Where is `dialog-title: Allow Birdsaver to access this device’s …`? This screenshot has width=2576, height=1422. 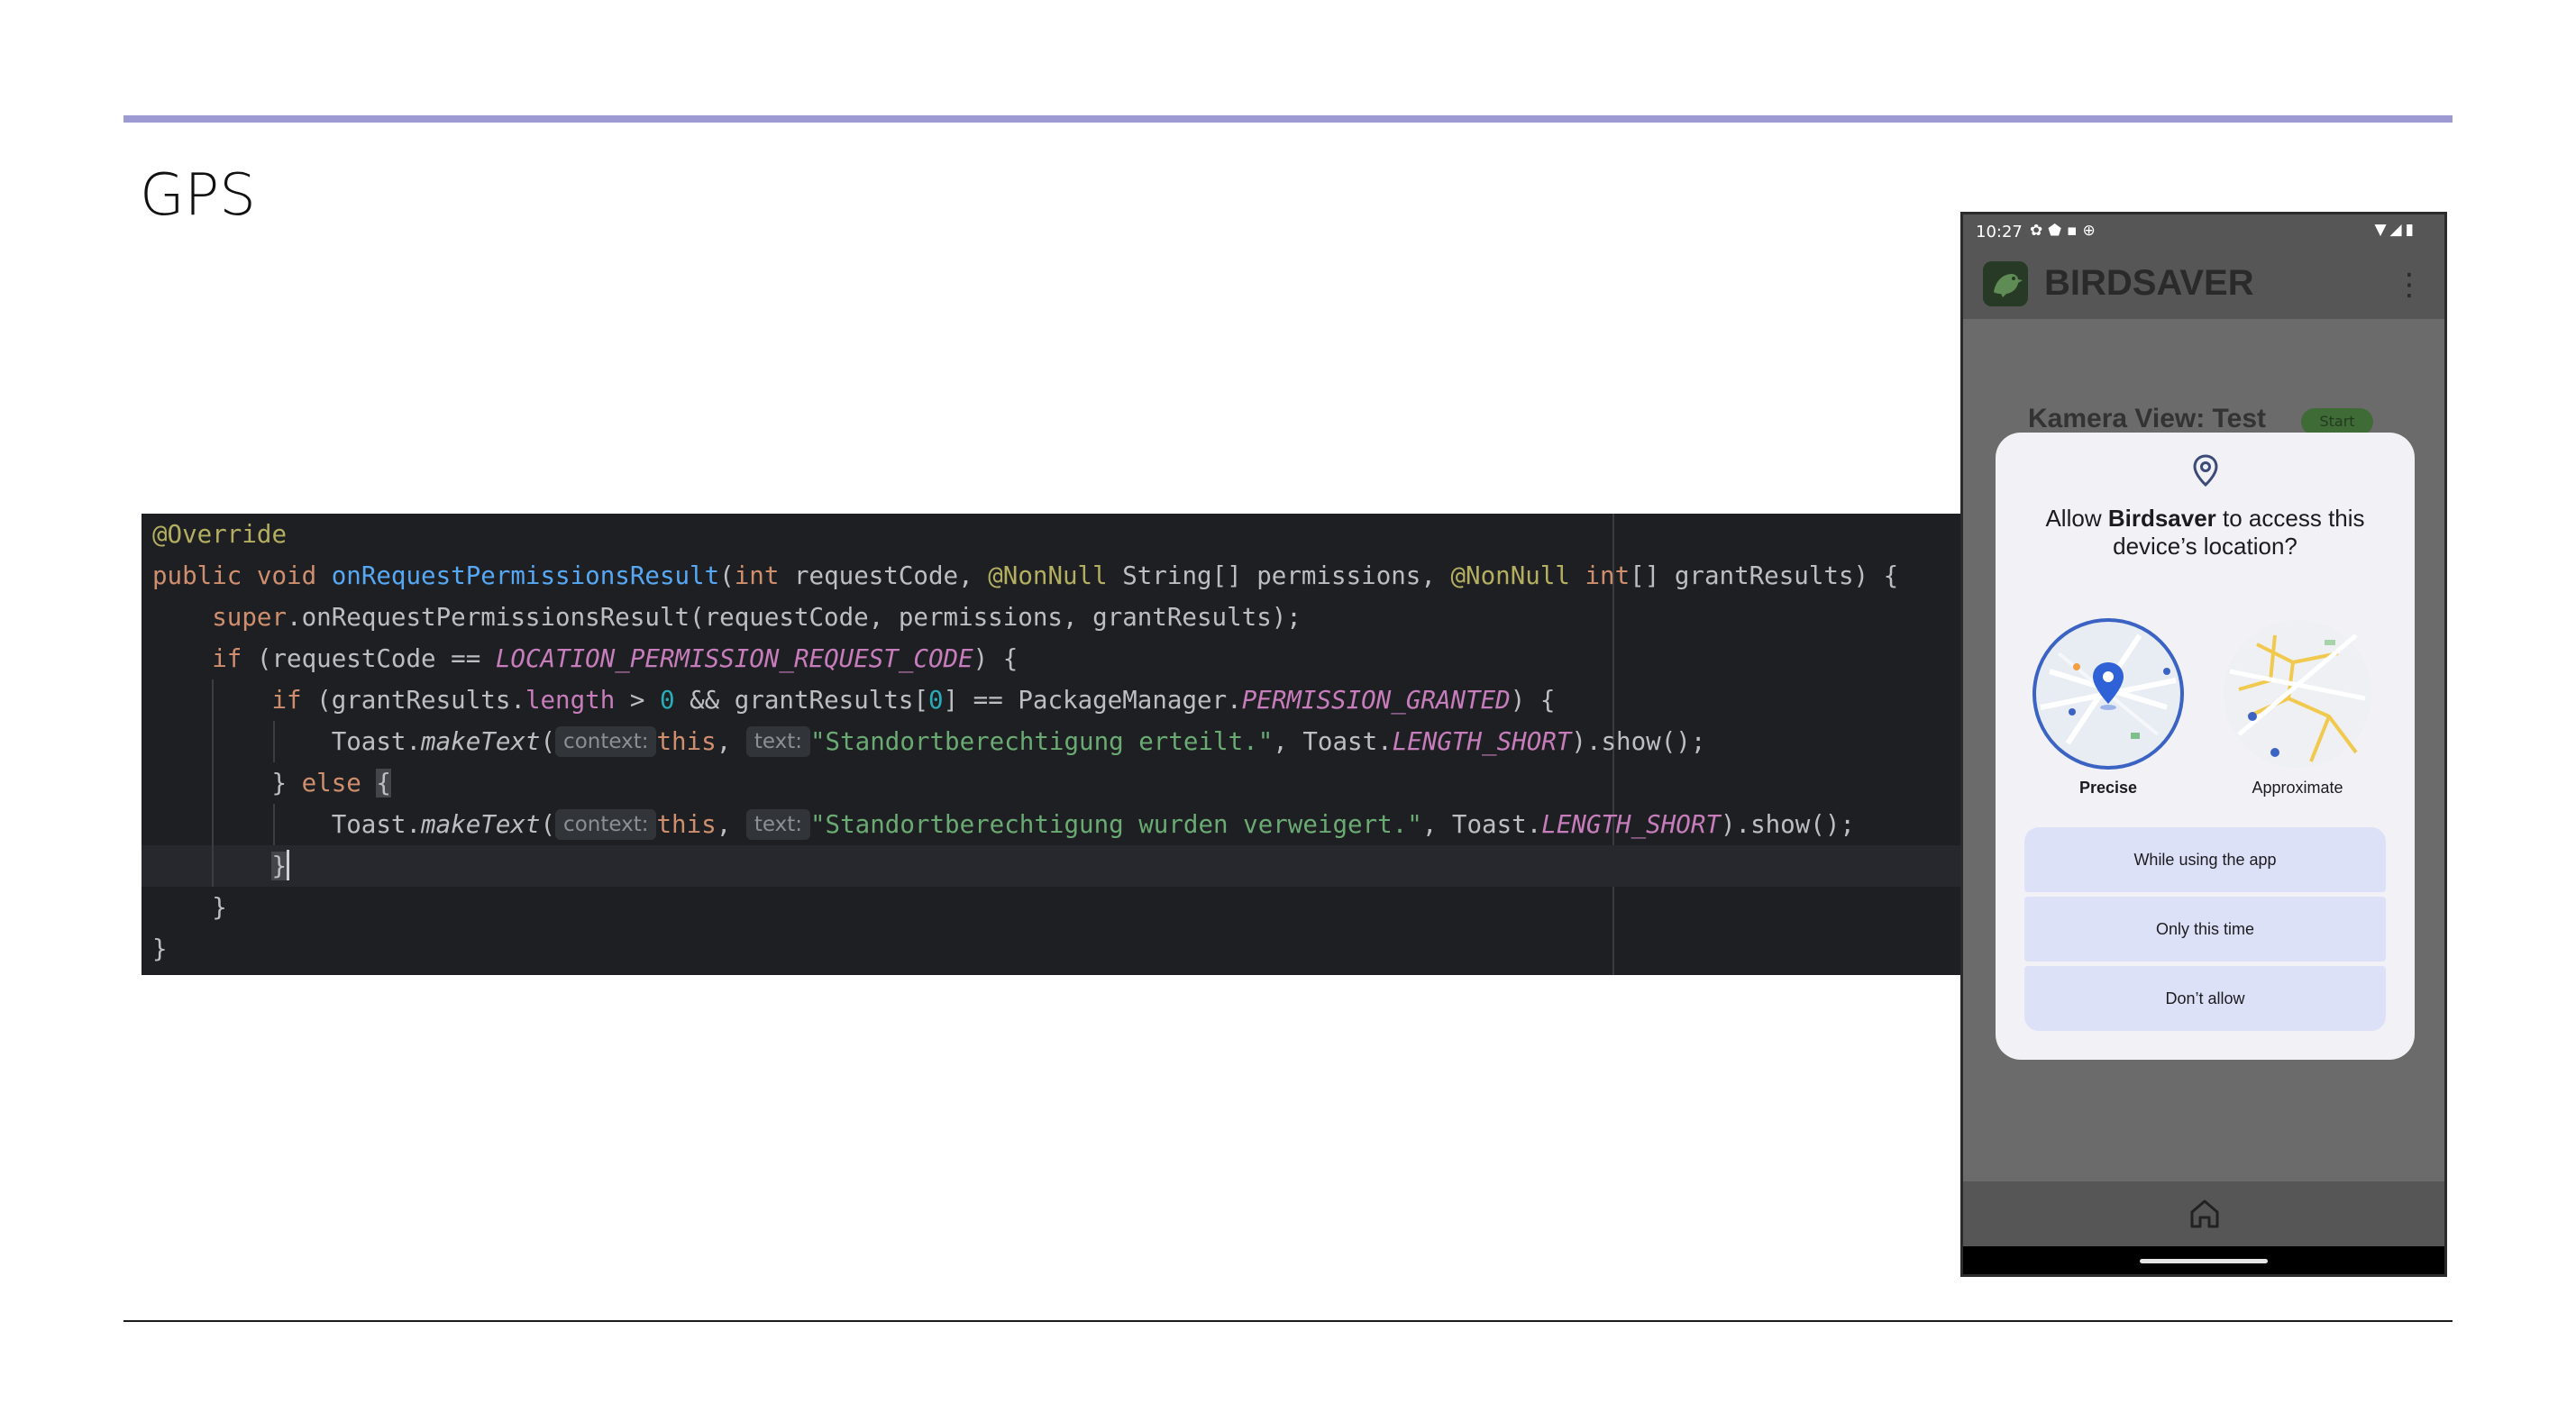
dialog-title: Allow Birdsaver to access this device’s … is located at coordinates (2205, 533).